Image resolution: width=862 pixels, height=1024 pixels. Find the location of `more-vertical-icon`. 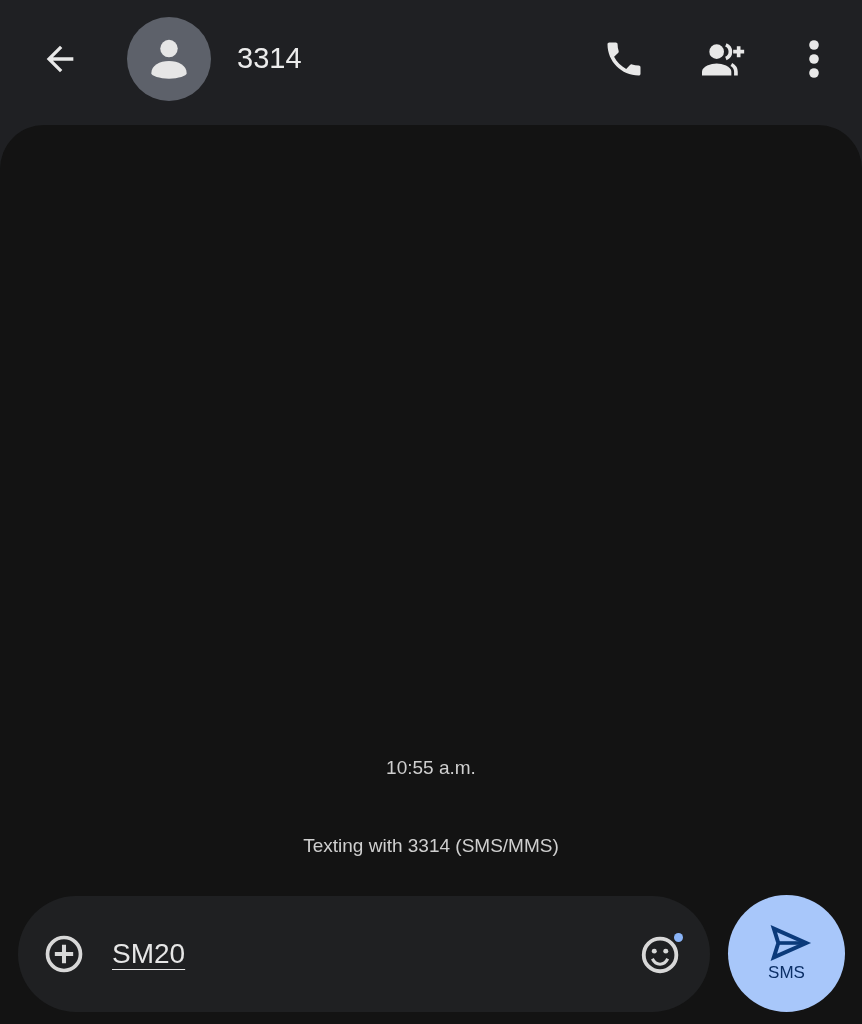

more-vertical-icon is located at coordinates (814, 58).